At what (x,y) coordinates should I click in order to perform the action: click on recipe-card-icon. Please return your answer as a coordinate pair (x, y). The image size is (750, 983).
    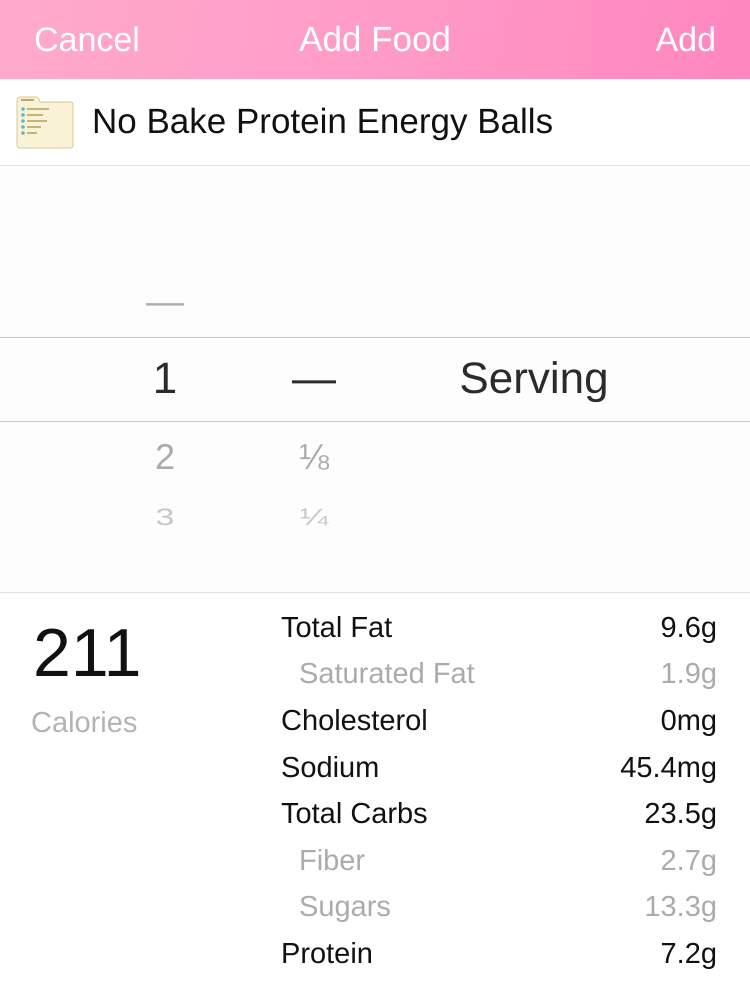
    Looking at the image, I should click on (45, 122).